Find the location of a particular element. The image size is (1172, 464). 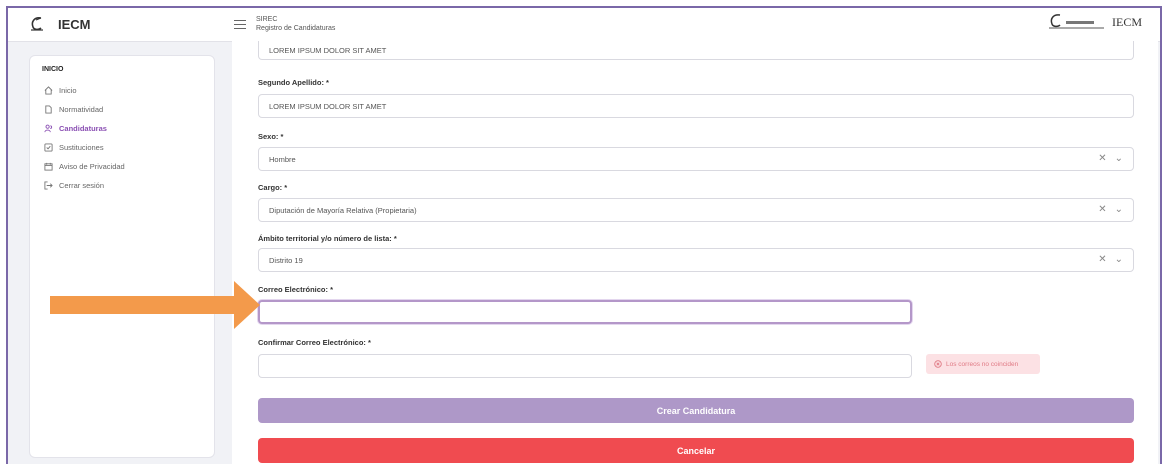

cargo-label: Cargo: * is located at coordinates (273, 187).